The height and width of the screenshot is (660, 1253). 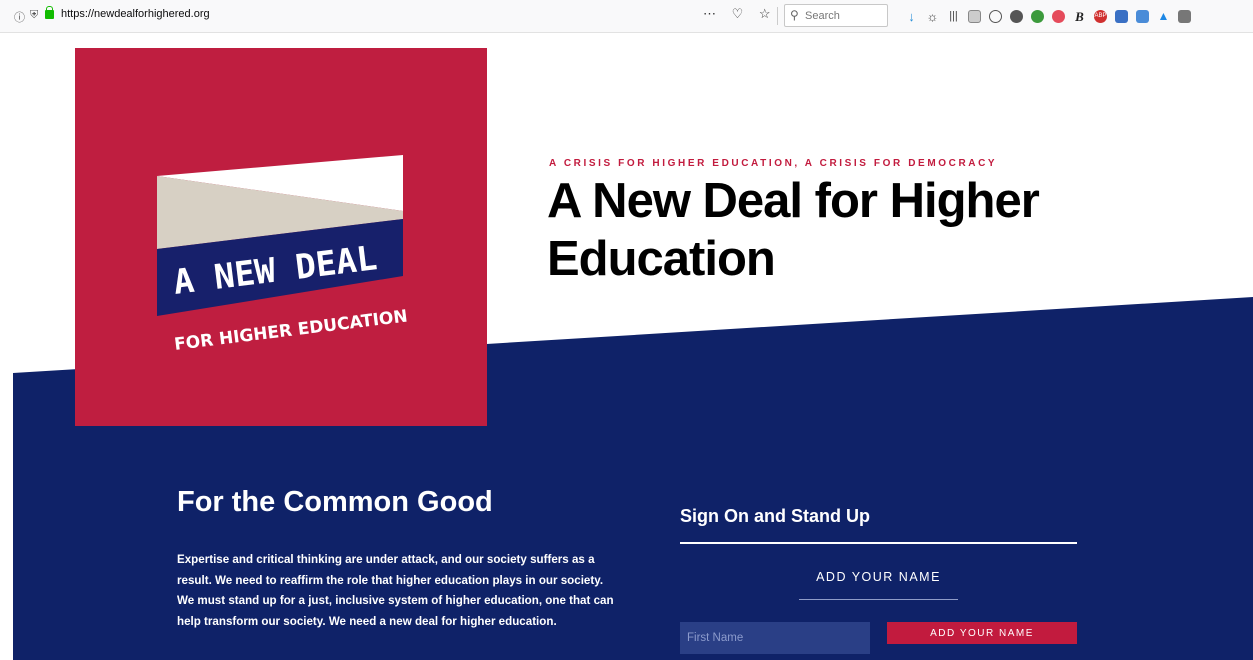 What do you see at coordinates (775, 516) in the screenshot?
I see `sign-on-title: Sign On and Stand Up` at bounding box center [775, 516].